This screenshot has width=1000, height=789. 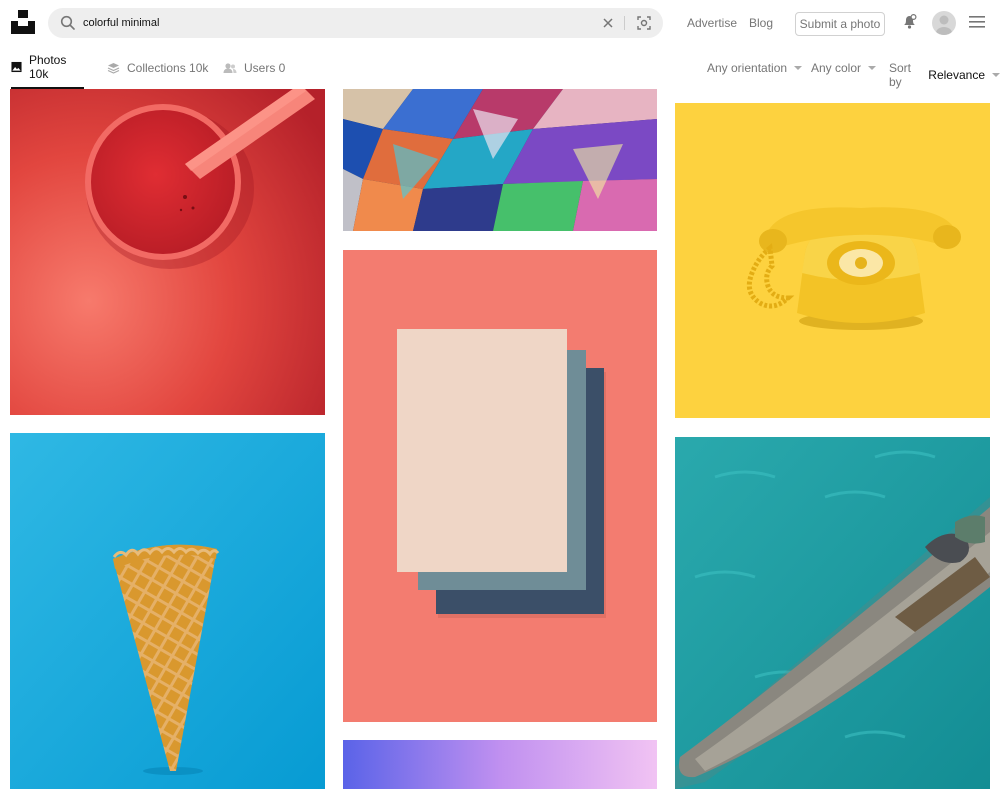 I want to click on tab-users-label: Users 0, so click(x=265, y=67).